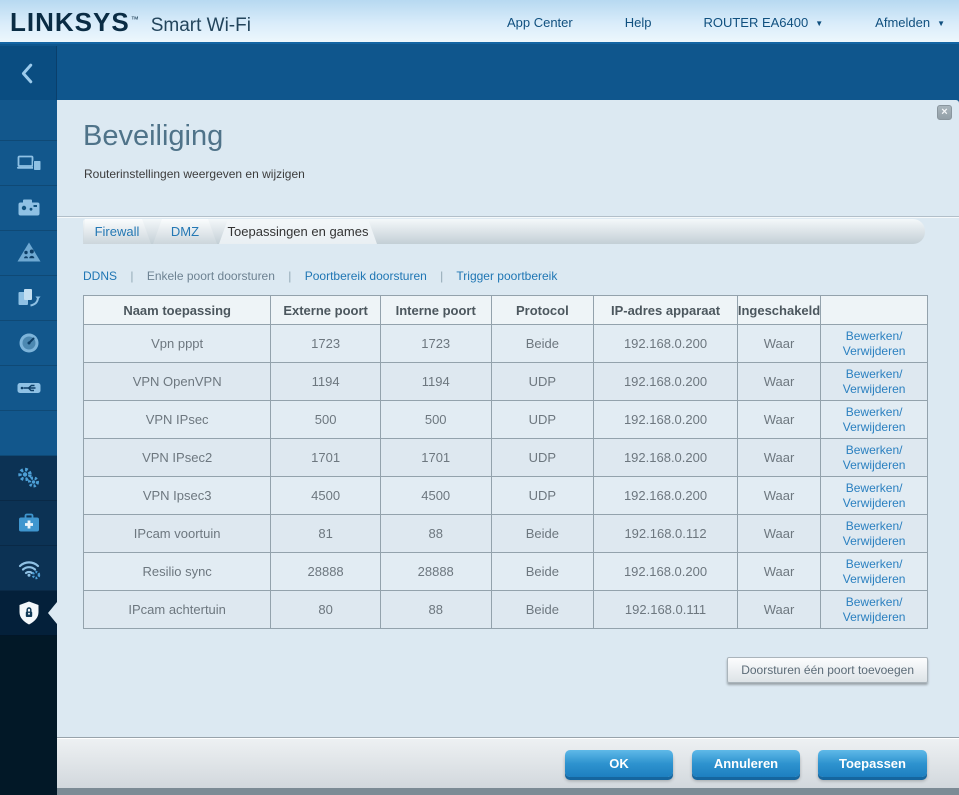 The width and height of the screenshot is (959, 795). What do you see at coordinates (100, 276) in the screenshot?
I see `subnav-ddns: DDNS` at bounding box center [100, 276].